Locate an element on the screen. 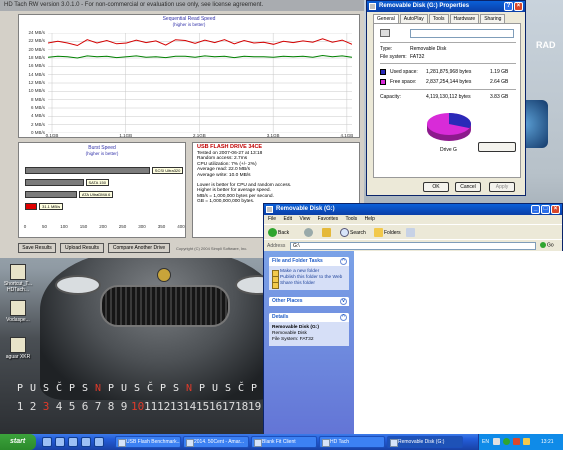  x-tick-label: 0.1GB is located at coordinates (52, 135).